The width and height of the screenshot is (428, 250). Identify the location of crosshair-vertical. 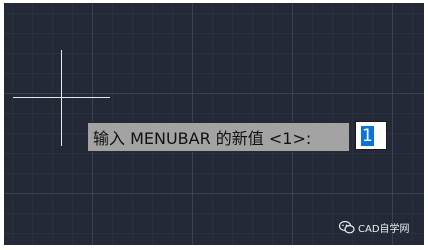
(61, 98).